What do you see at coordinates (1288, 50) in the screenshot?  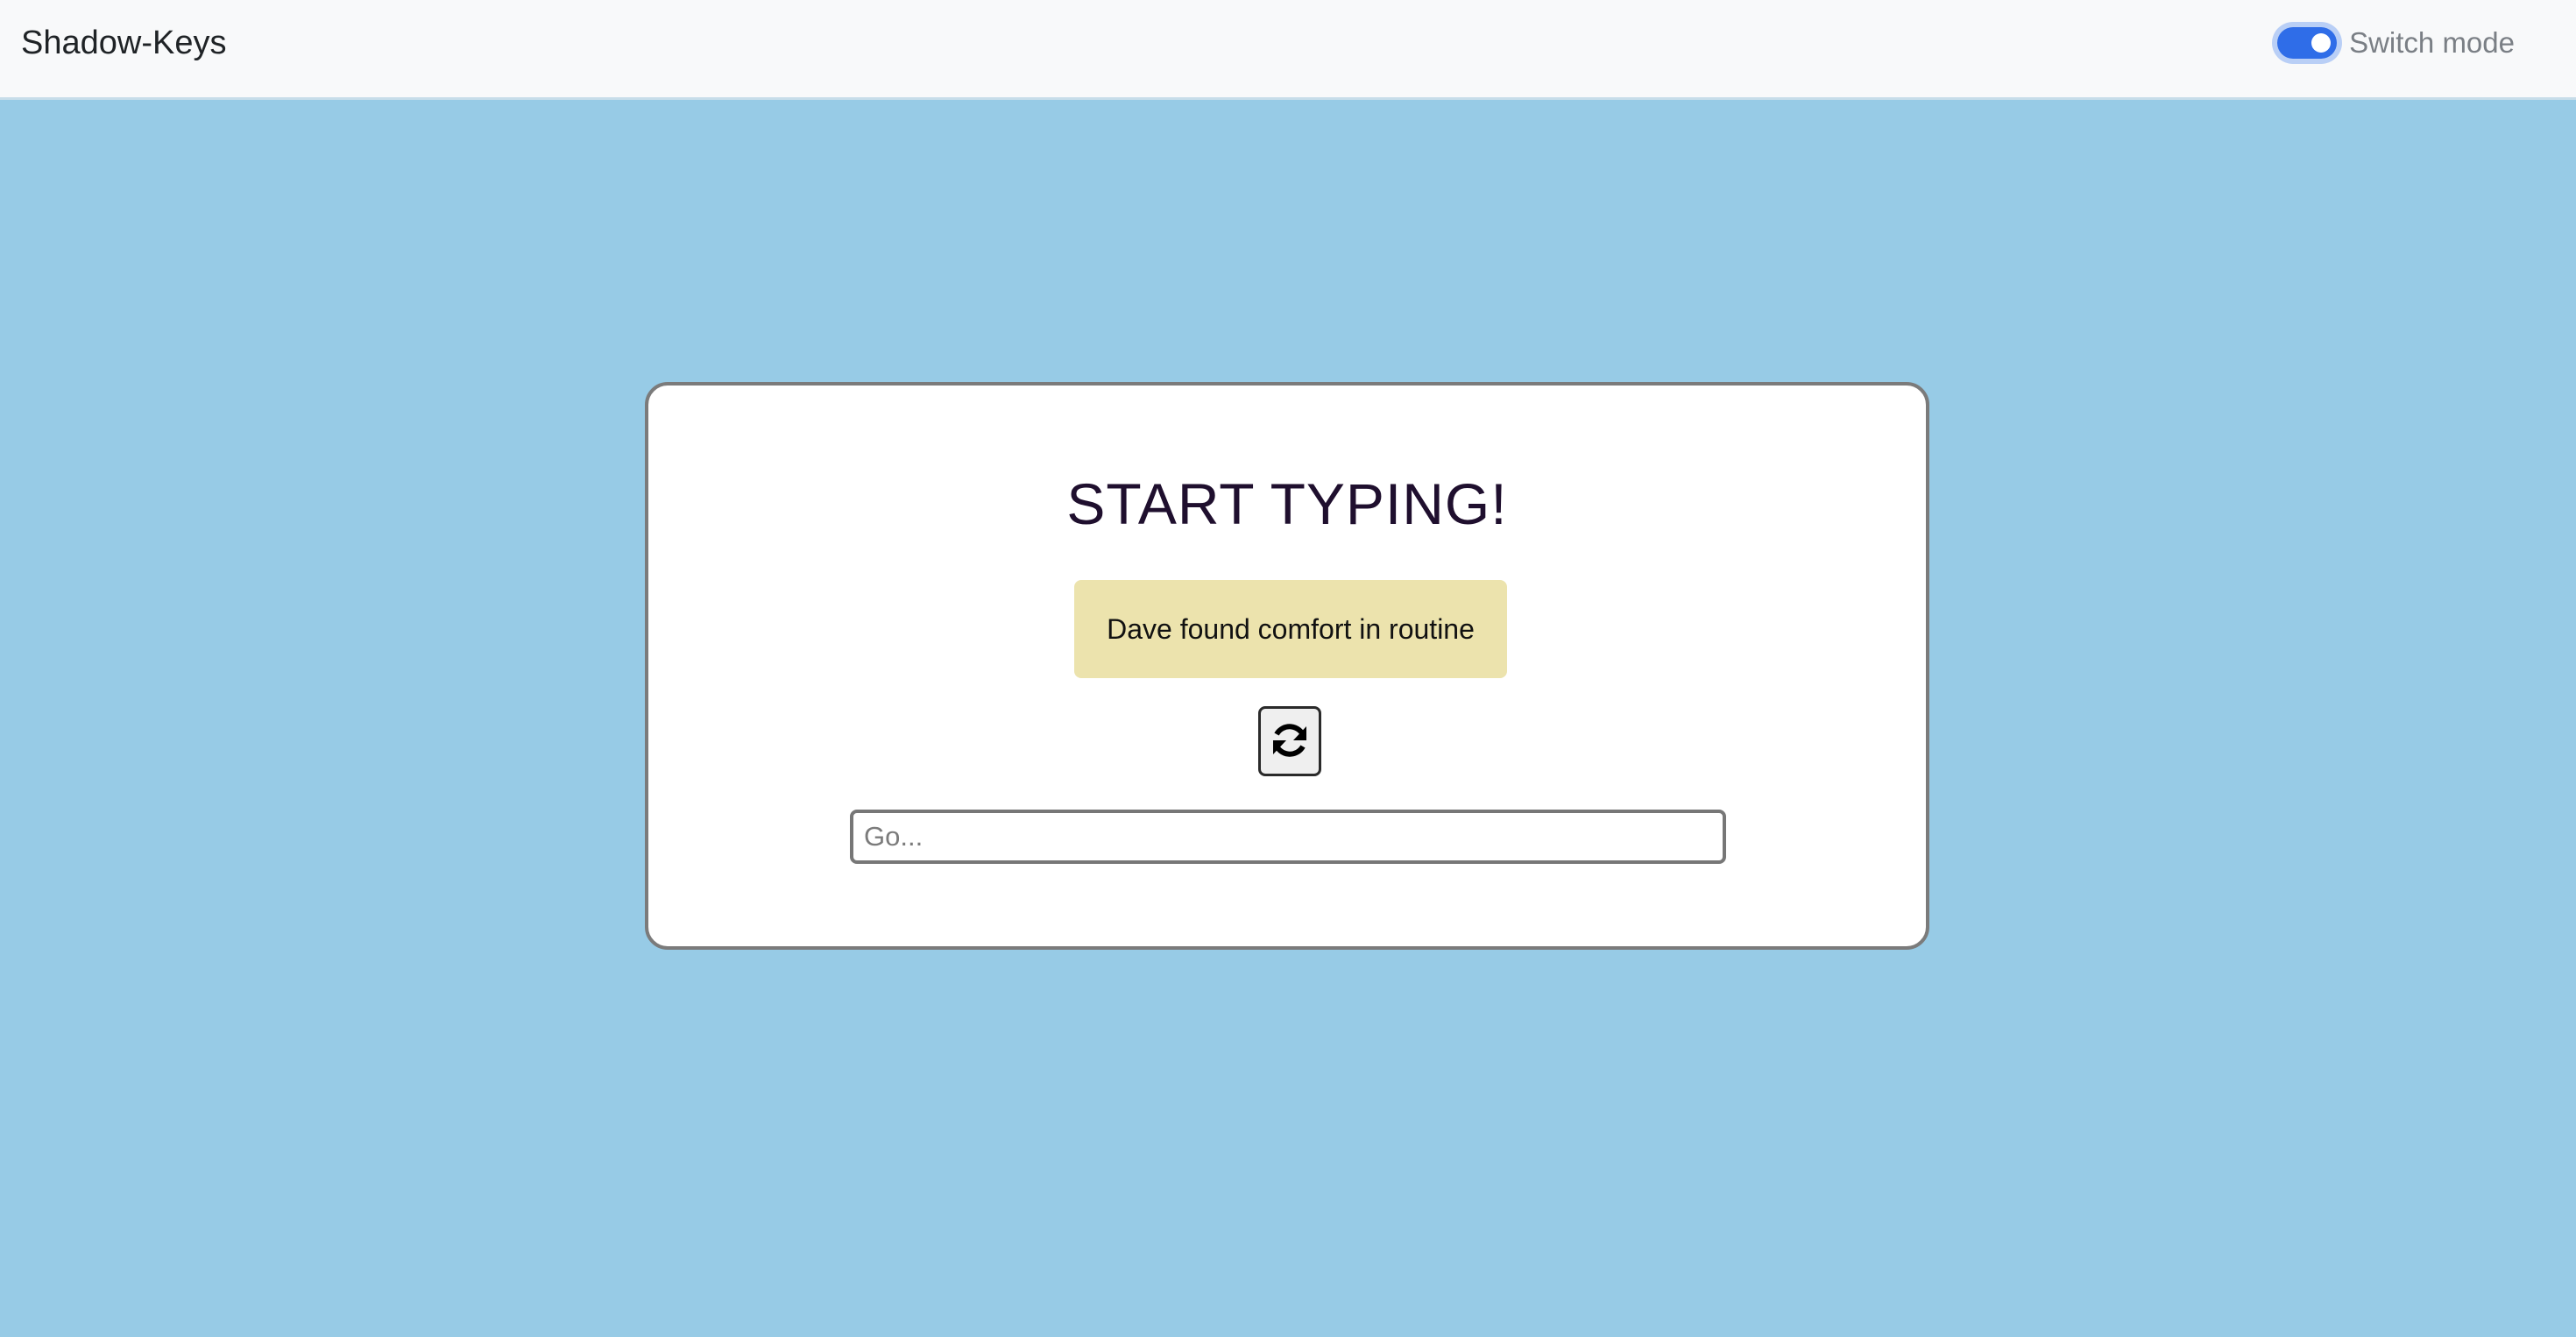 I see `top-navbar: Shadow-Keys Switch mode` at bounding box center [1288, 50].